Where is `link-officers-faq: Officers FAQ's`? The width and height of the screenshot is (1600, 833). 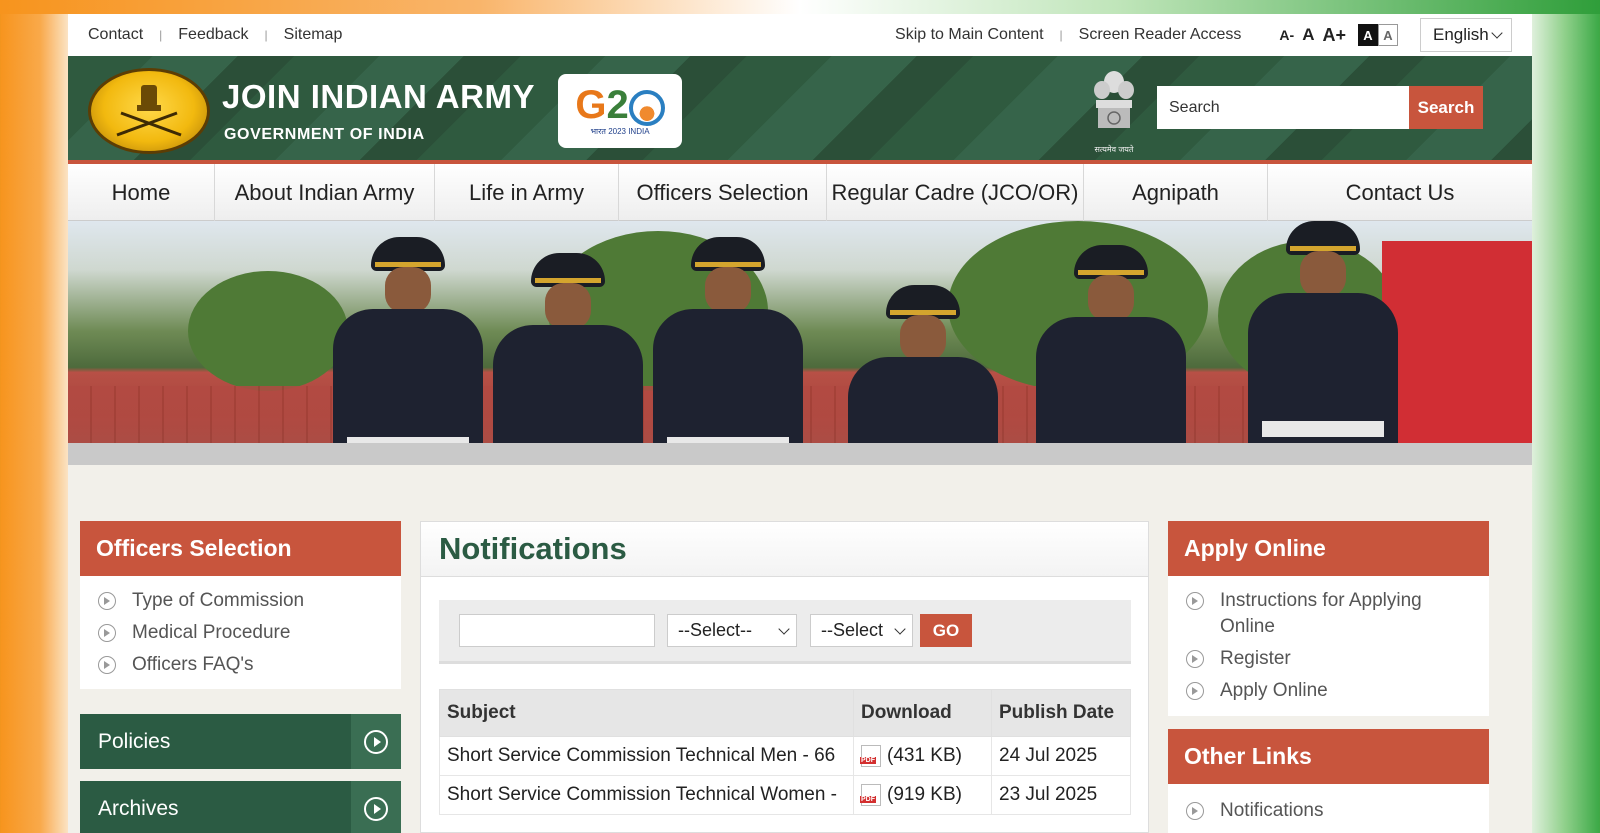
link-officers-faq: Officers FAQ's is located at coordinates (240, 665).